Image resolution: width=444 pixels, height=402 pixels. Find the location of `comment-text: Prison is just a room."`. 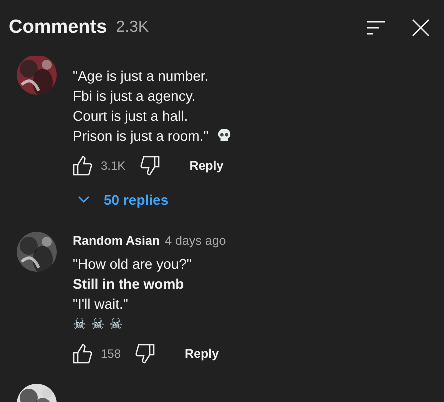

comment-text: Prison is just a room." is located at coordinates (141, 136).